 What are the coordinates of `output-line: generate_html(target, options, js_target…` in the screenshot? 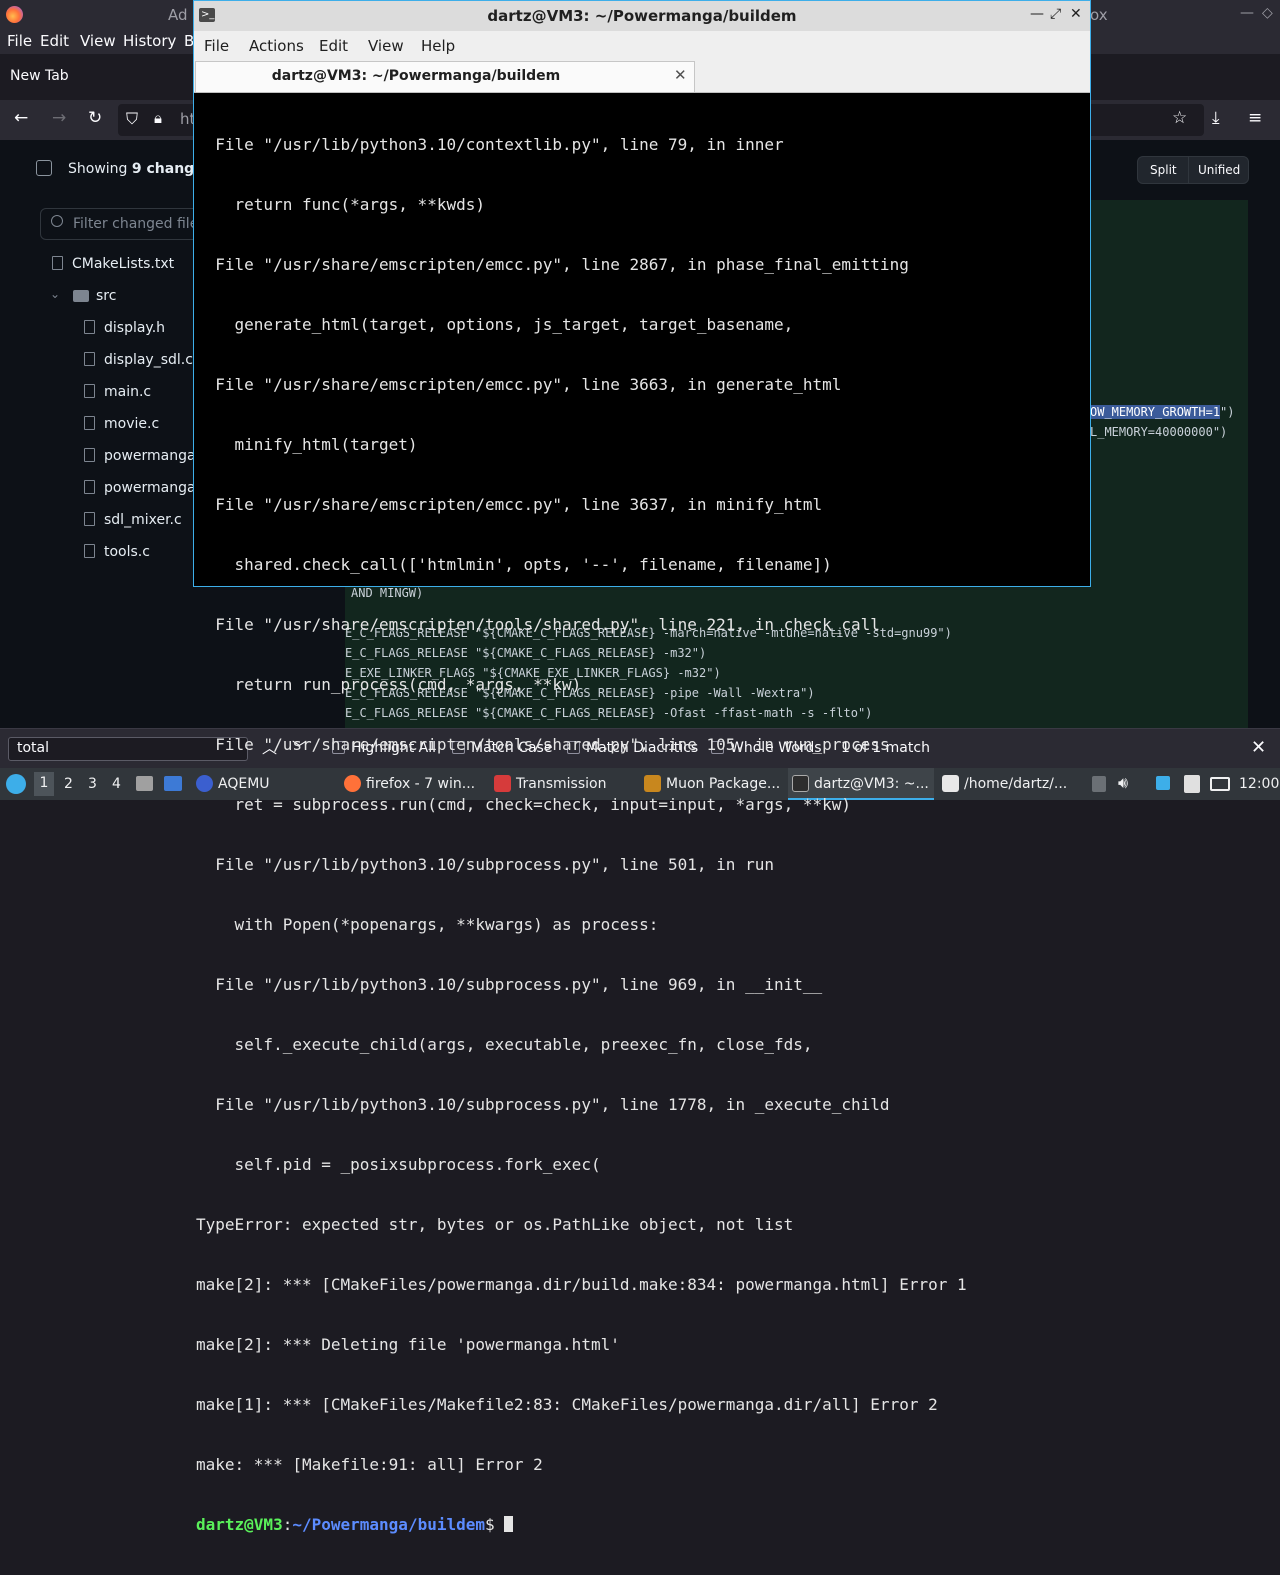 It's located at (495, 324).